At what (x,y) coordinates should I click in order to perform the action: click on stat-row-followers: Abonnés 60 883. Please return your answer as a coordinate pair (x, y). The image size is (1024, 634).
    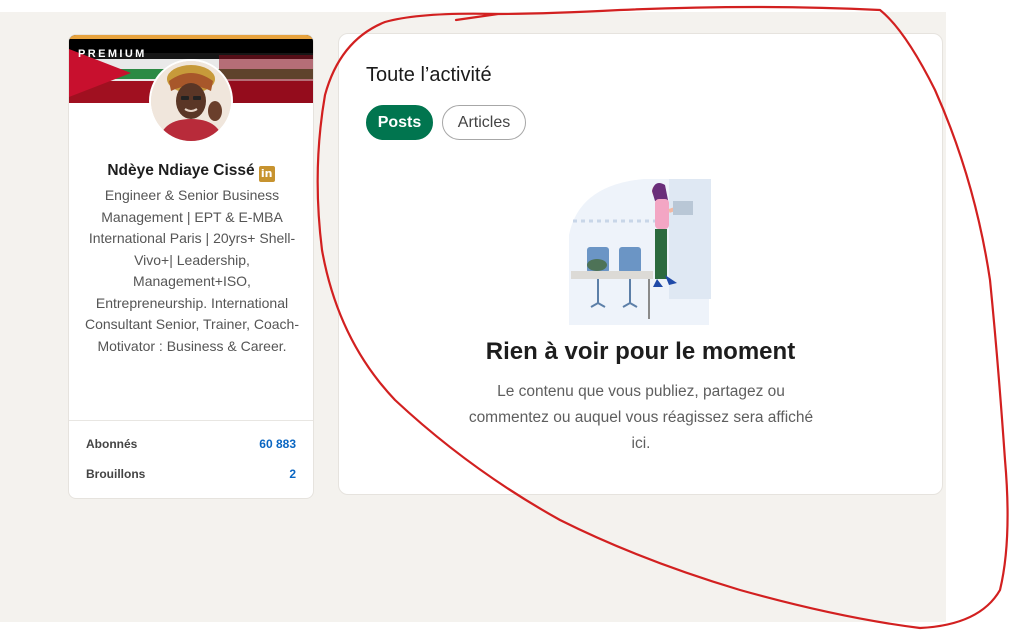
    Looking at the image, I should click on (191, 444).